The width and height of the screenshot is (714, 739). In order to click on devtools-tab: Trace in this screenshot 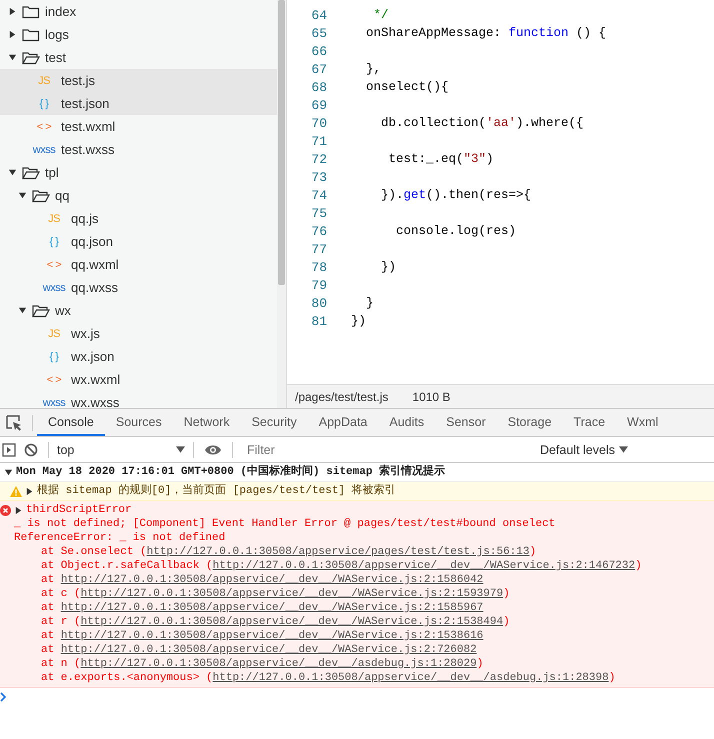, I will do `click(589, 422)`.